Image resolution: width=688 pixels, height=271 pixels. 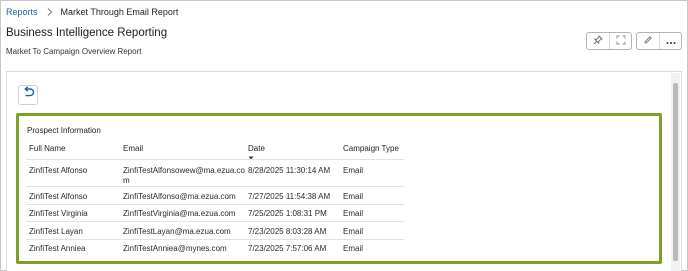 What do you see at coordinates (58, 213) in the screenshot?
I see `cell-full-name: ZinfiTest Virginia` at bounding box center [58, 213].